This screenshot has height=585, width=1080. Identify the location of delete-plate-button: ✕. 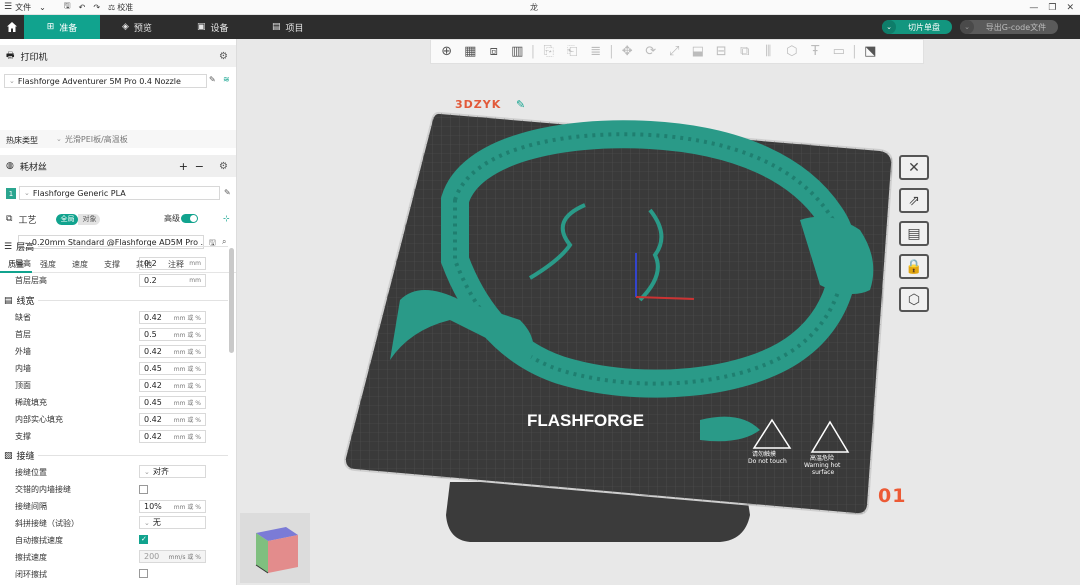
(914, 167).